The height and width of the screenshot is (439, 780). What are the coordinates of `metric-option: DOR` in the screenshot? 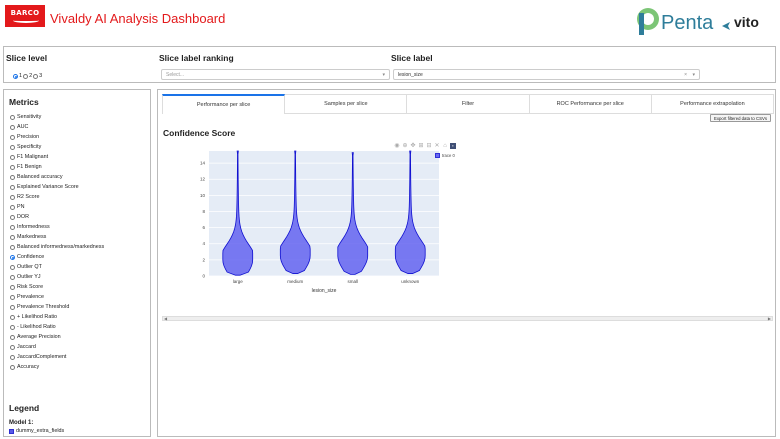 It's located at (80, 217).